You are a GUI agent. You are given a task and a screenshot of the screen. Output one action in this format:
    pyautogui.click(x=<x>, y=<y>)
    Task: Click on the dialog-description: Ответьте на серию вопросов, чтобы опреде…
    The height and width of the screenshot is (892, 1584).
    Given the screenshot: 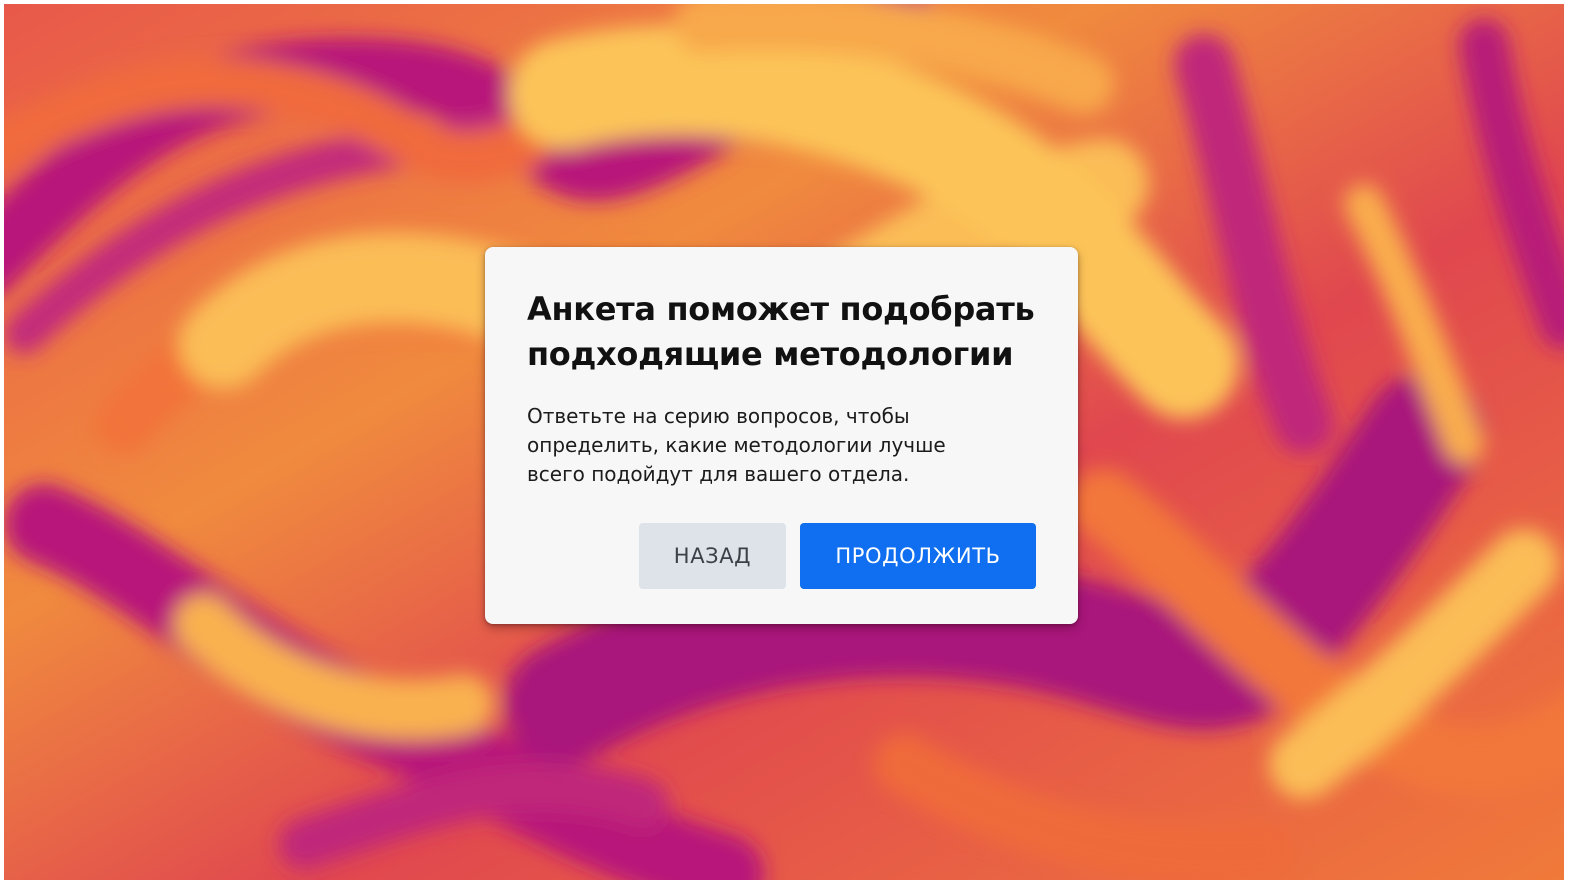 What is the action you would take?
    pyautogui.click(x=736, y=445)
    